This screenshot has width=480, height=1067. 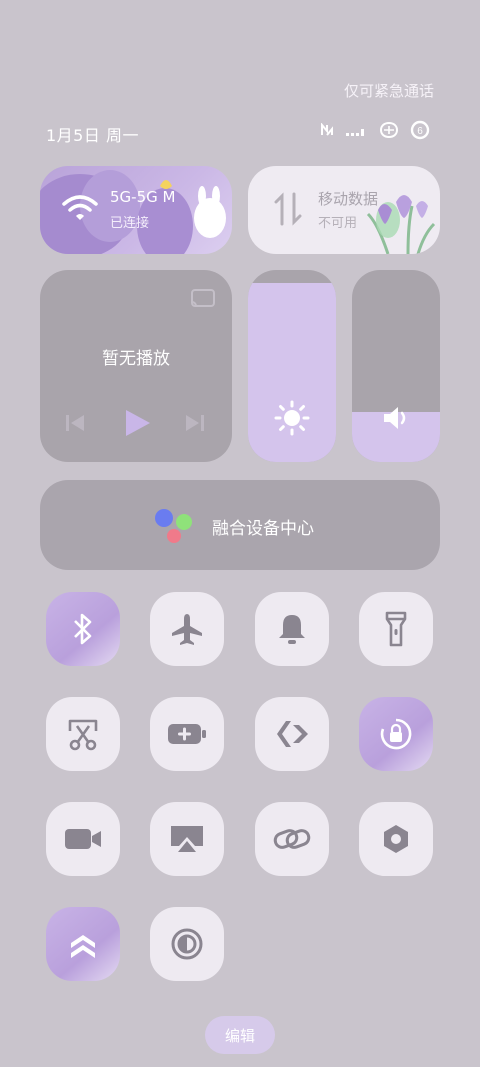 I want to click on device-hub-icon, so click(x=173, y=526).